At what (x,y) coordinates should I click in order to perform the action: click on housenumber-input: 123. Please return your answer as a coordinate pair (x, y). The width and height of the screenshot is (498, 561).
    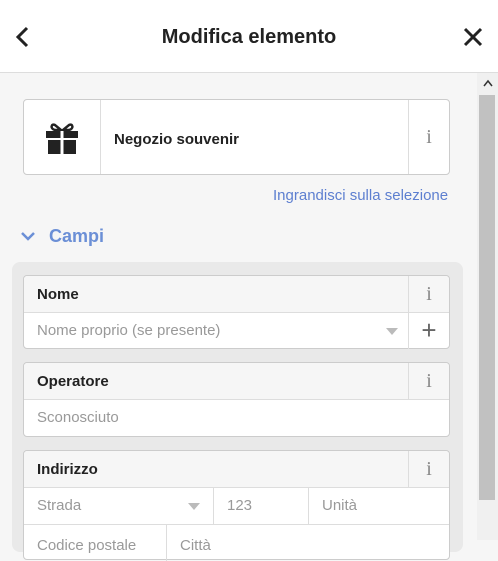
    Looking at the image, I should click on (239, 505).